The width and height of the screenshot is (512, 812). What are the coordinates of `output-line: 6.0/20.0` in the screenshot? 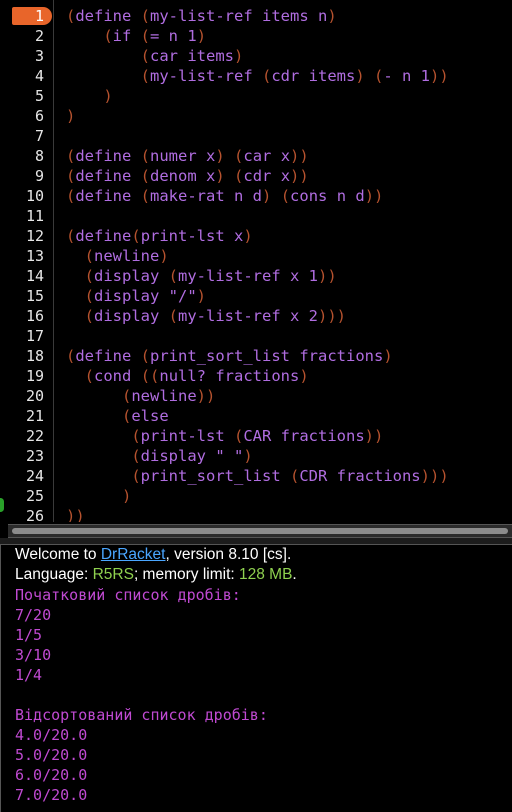 It's located at (51, 775).